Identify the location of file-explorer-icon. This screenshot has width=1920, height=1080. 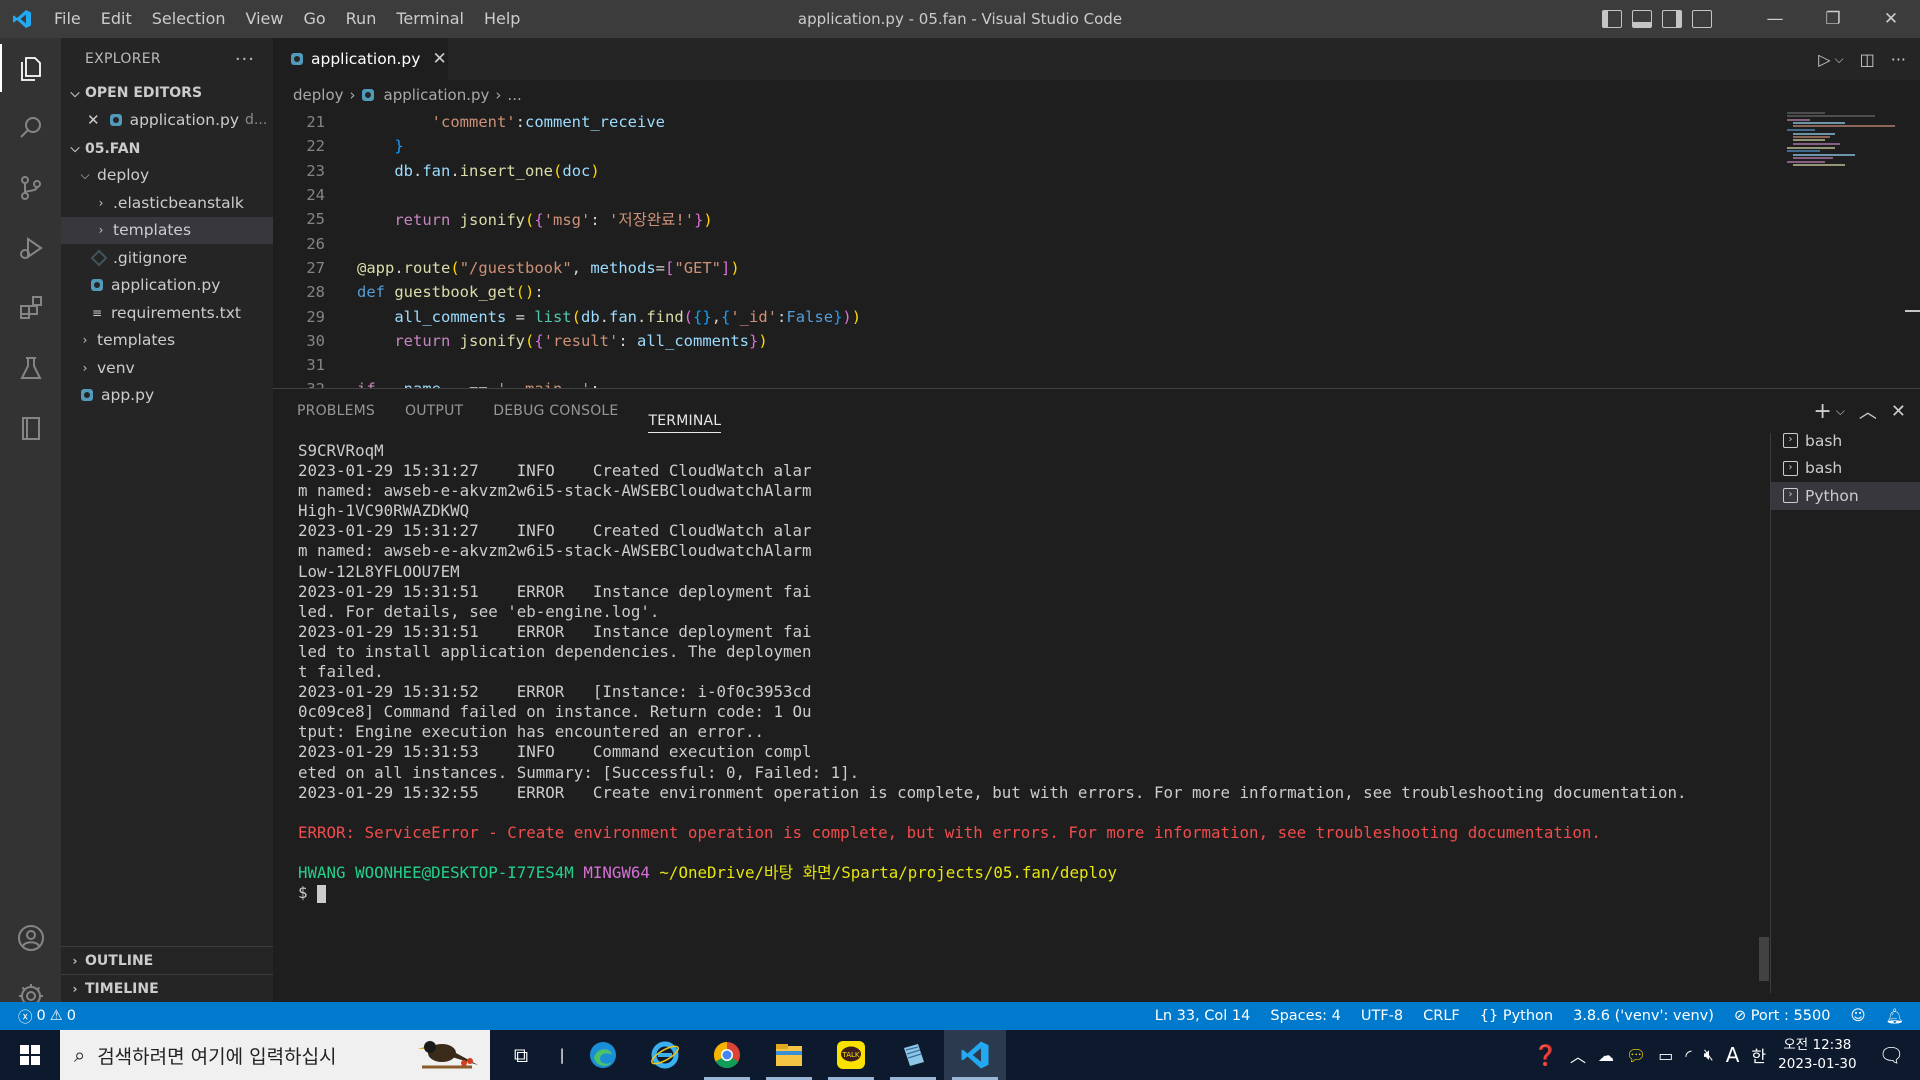
(789, 1055).